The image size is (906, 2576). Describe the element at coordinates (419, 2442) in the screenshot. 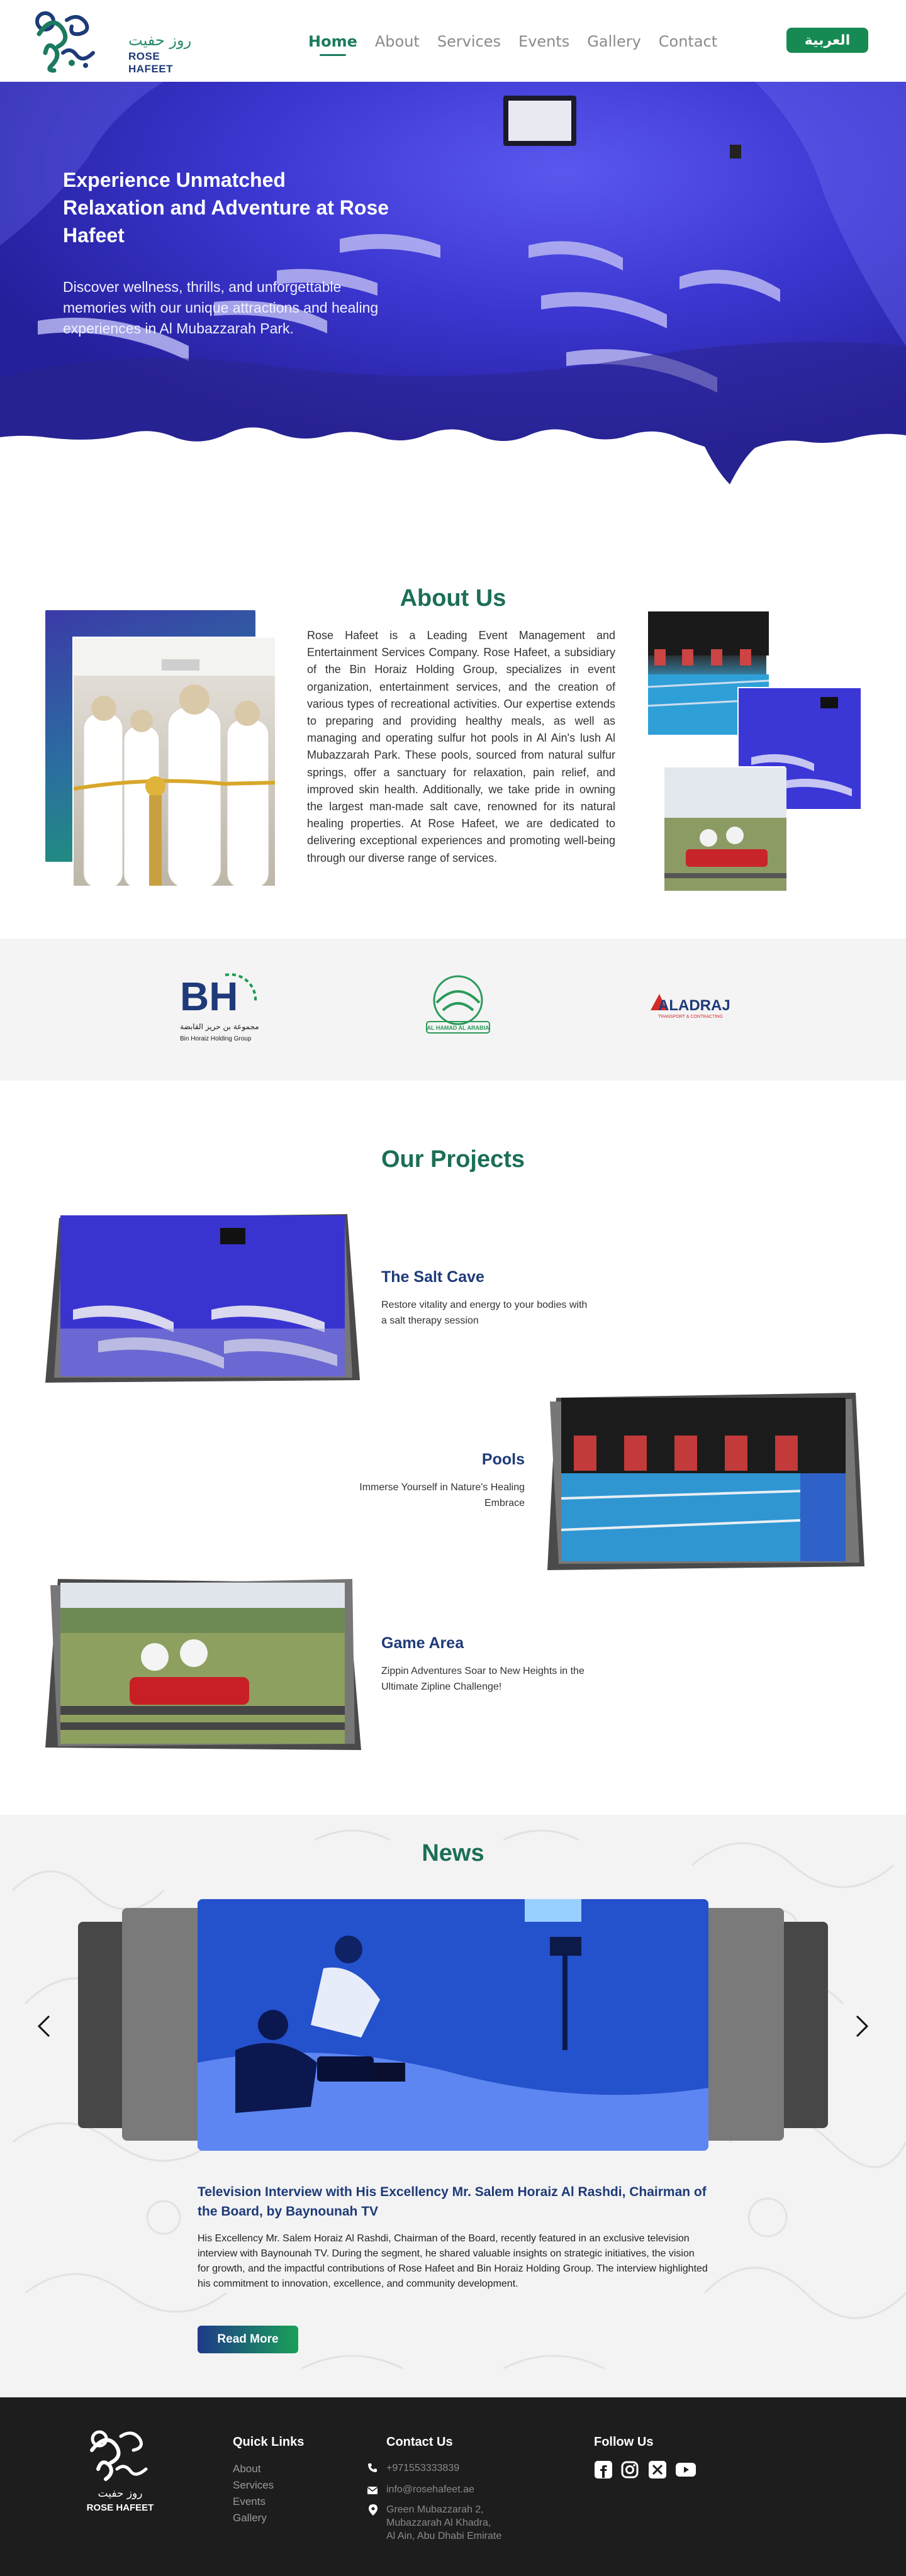

I see `footer-contact-title: Contact Us` at that location.